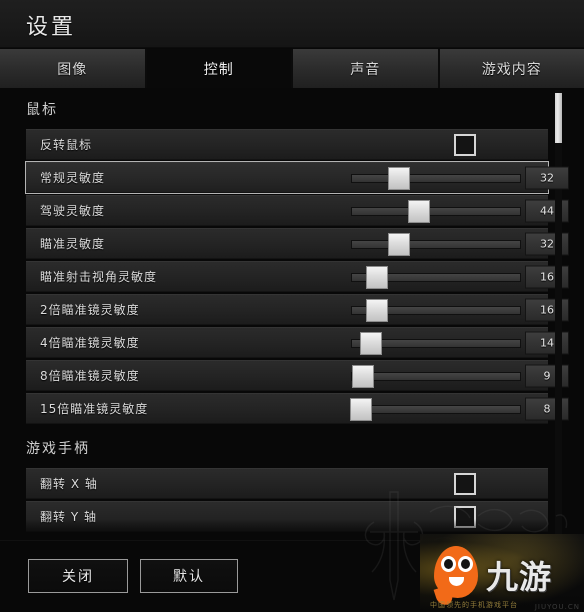 The height and width of the screenshot is (612, 584). Describe the element at coordinates (558, 118) in the screenshot. I see `scrollbar-thumb` at that location.